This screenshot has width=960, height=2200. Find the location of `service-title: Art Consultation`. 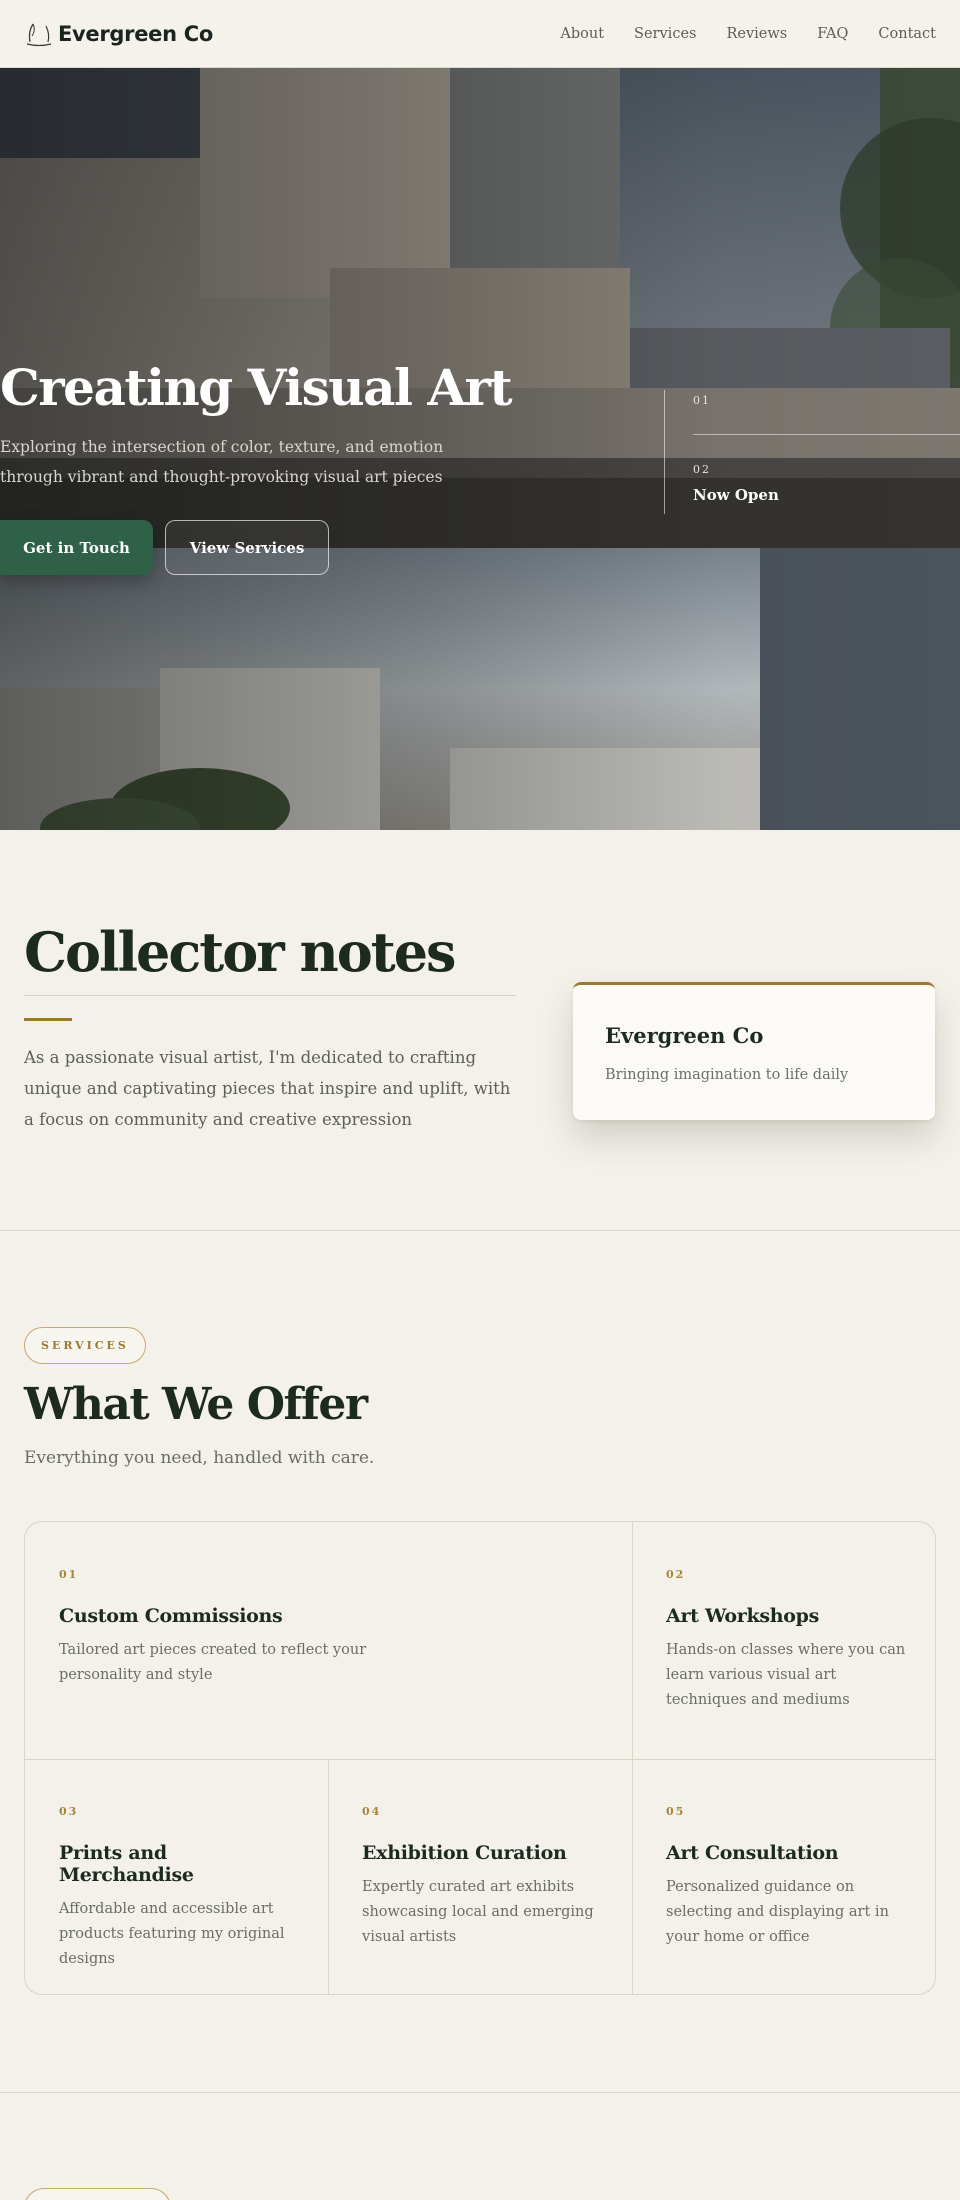

service-title: Art Consultation is located at coordinates (752, 1853).